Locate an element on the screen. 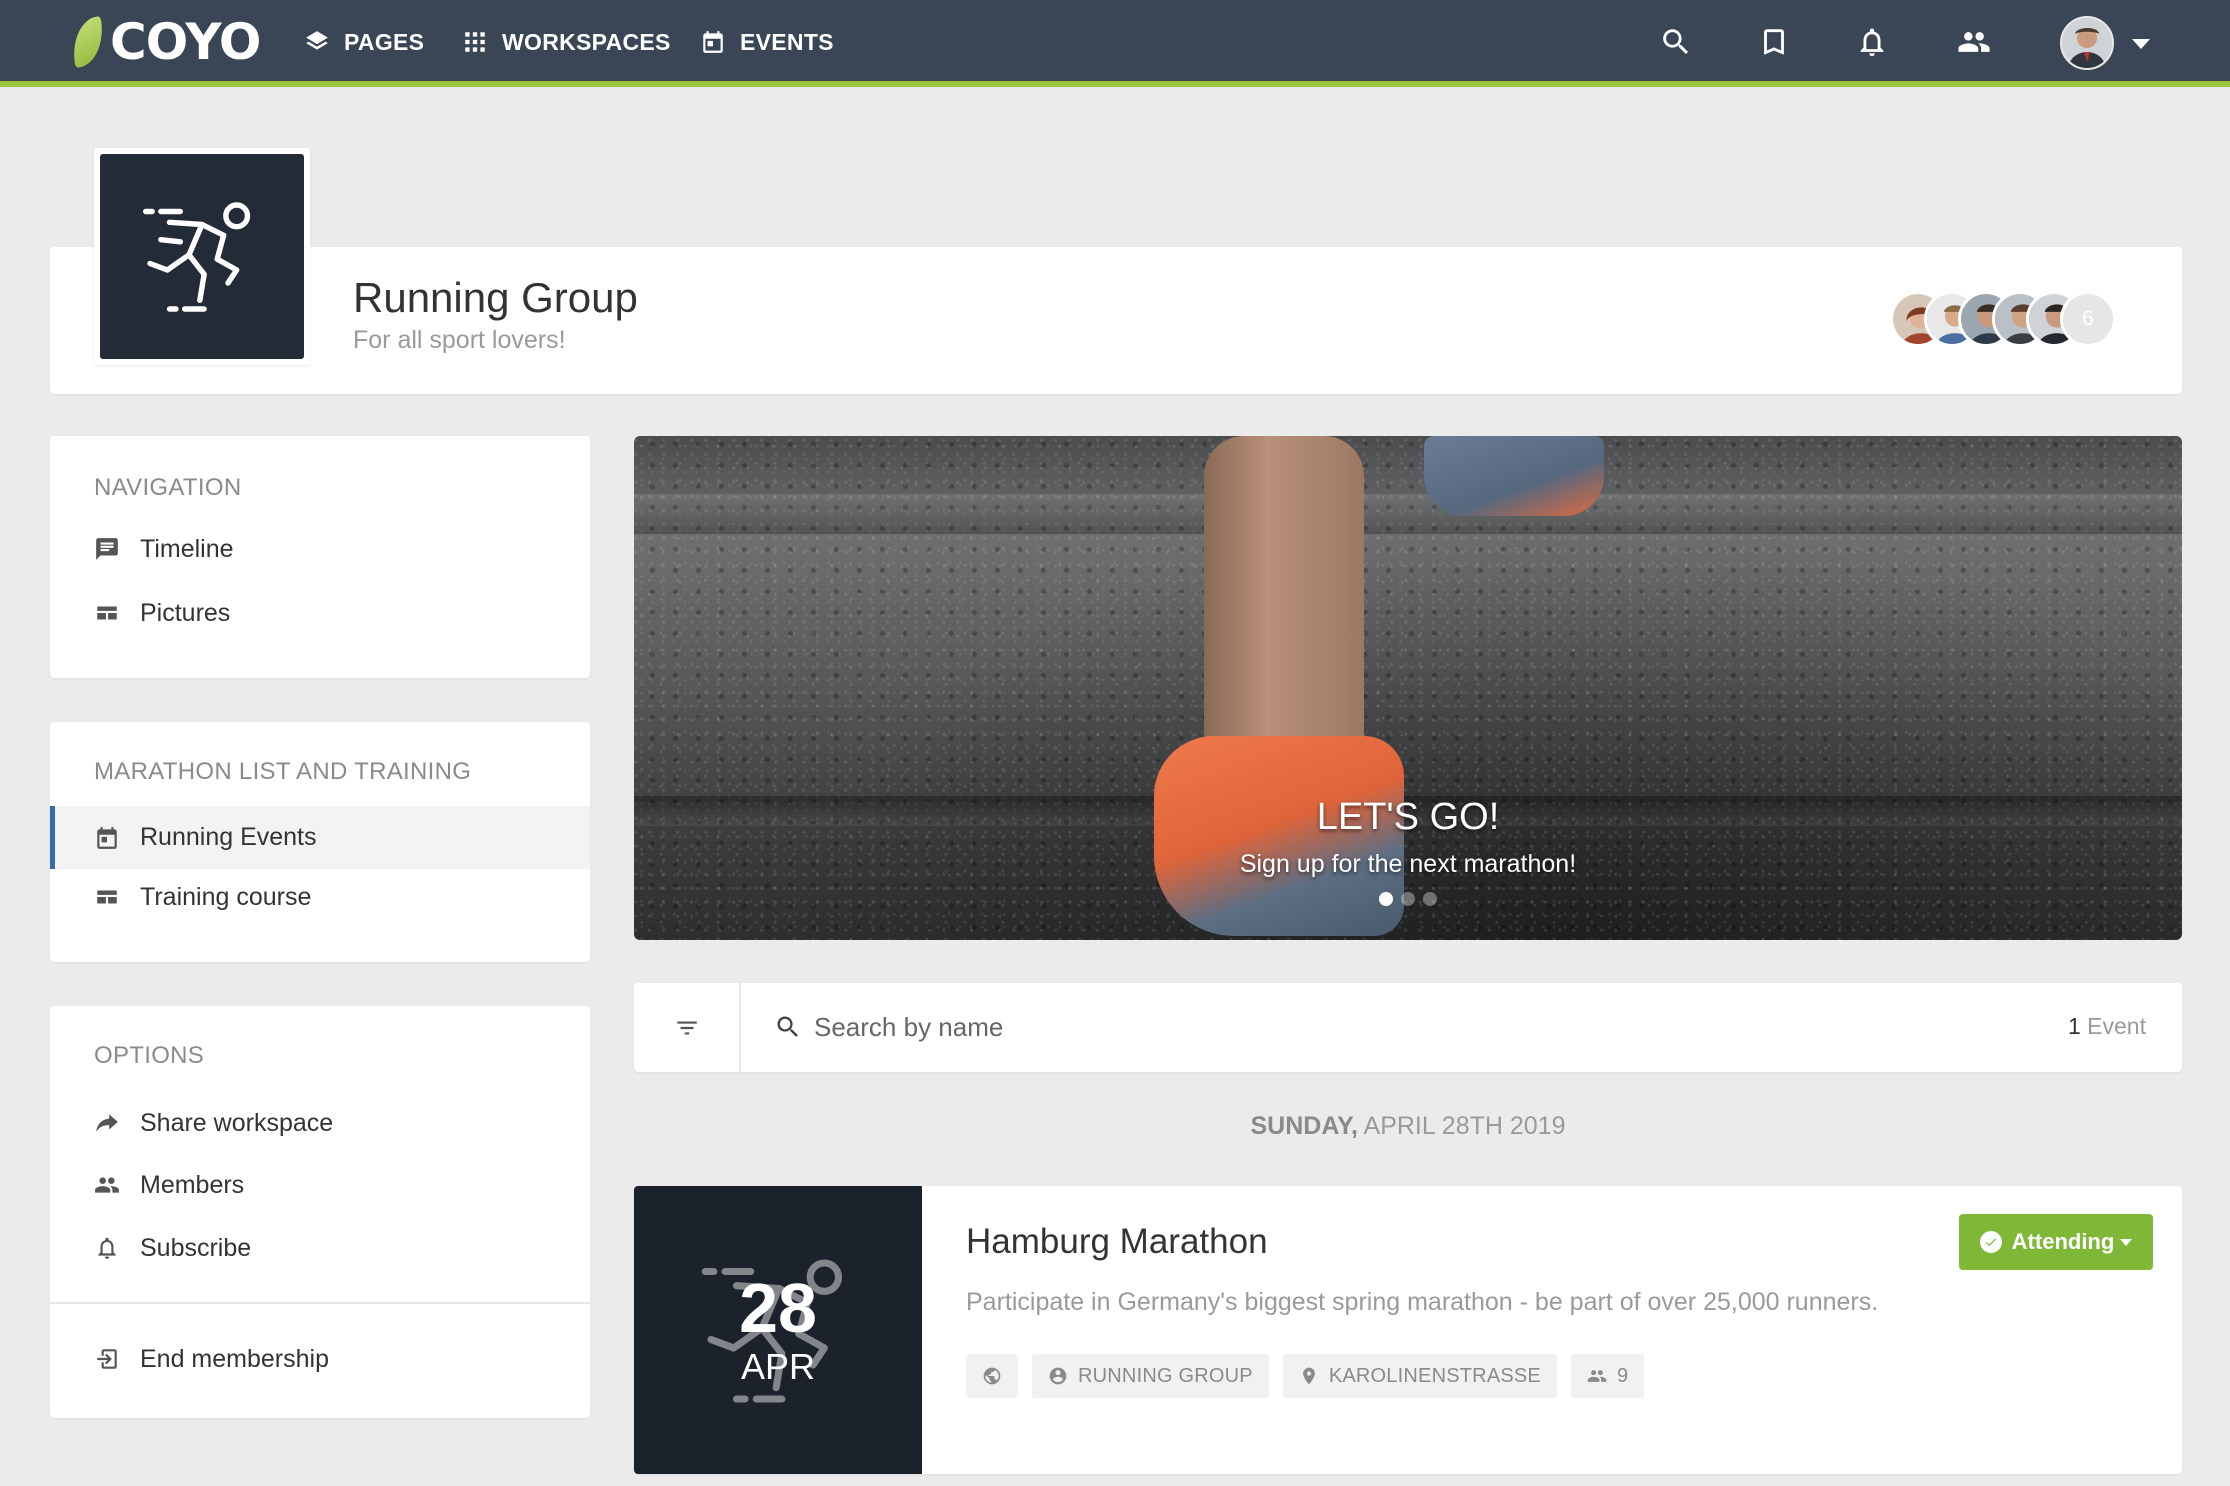  nav-workspaces: WORKSPACES is located at coordinates (566, 42).